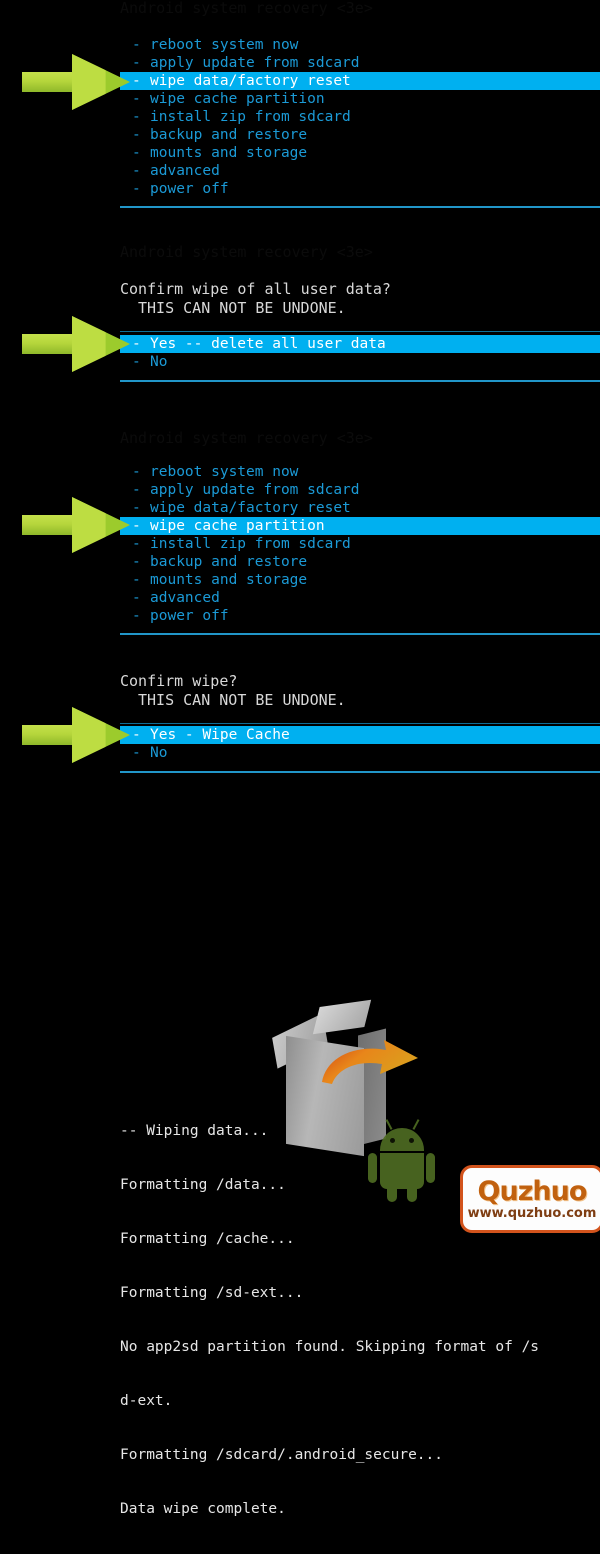 This screenshot has width=600, height=1554. What do you see at coordinates (300, 45) in the screenshot?
I see `menu-item-reboot-system-now: - reboot system now` at bounding box center [300, 45].